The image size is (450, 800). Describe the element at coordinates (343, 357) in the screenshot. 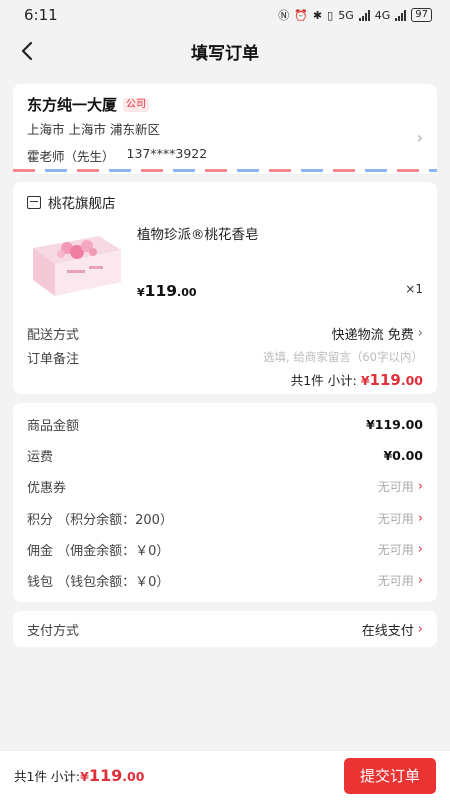

I see `remark-input: 选填, 给商家留言（60字以内）` at that location.